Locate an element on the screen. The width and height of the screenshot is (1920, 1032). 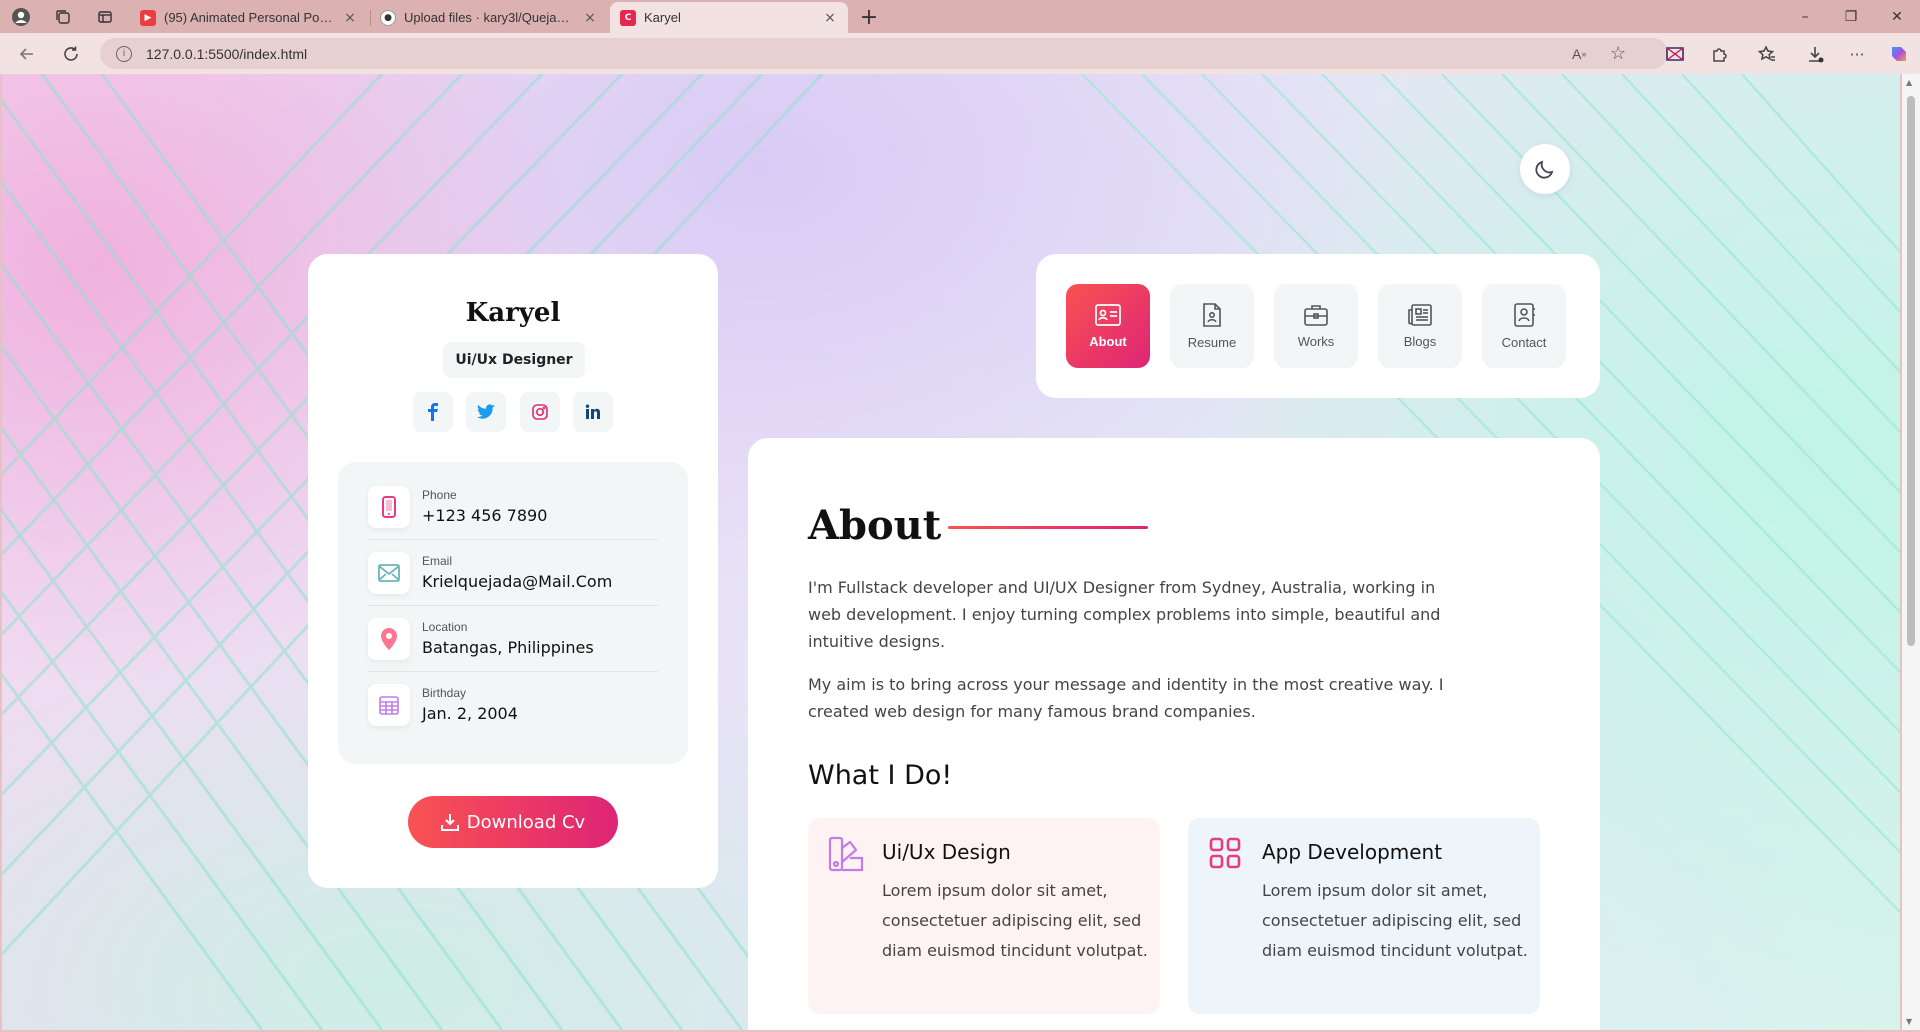
instagram-link is located at coordinates (539, 412).